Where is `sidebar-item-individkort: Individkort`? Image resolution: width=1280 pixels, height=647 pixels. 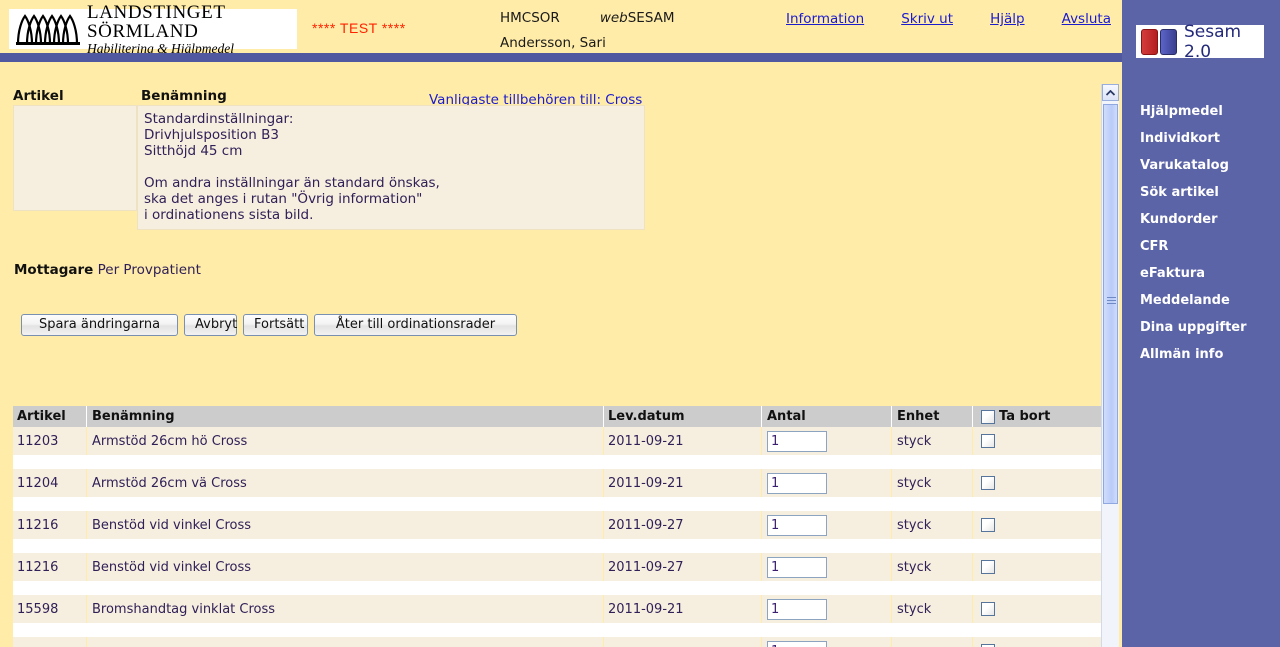 sidebar-item-individkort: Individkort is located at coordinates (1210, 138).